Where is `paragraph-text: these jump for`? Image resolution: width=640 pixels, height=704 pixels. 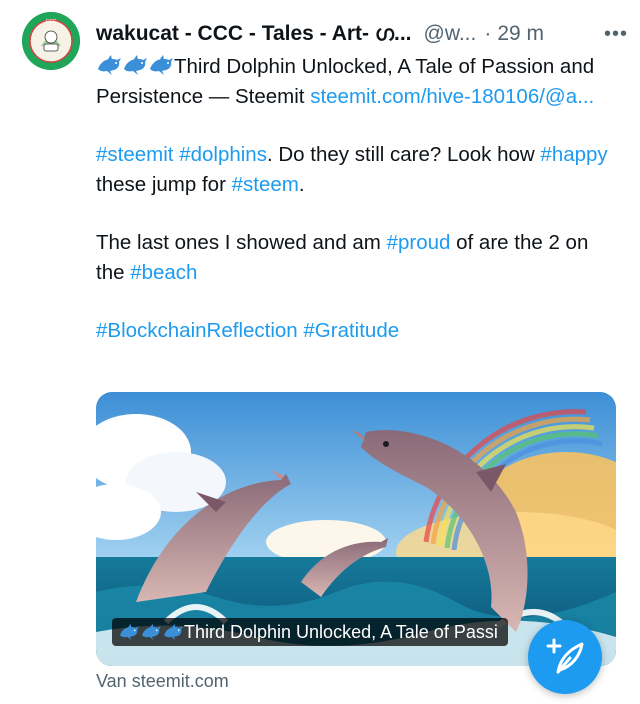 paragraph-text: these jump for is located at coordinates (164, 184).